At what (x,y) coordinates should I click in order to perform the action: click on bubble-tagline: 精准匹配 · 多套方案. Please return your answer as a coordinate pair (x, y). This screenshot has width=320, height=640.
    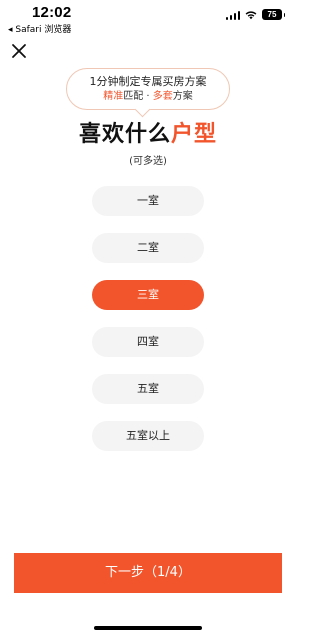
    Looking at the image, I should click on (148, 96).